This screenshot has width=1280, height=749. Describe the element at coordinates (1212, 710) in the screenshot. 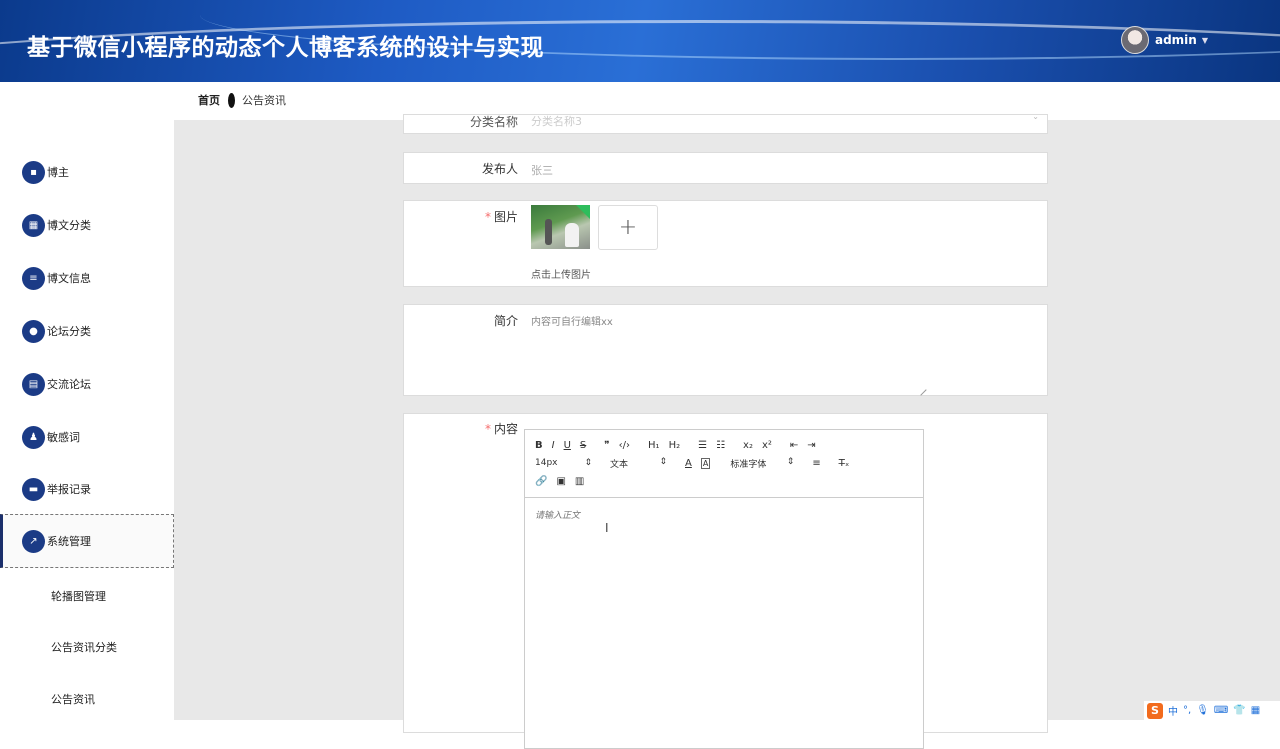

I see `ime-toolbar: S 中 °, 🎙 ⌨ 👕 ▦` at that location.